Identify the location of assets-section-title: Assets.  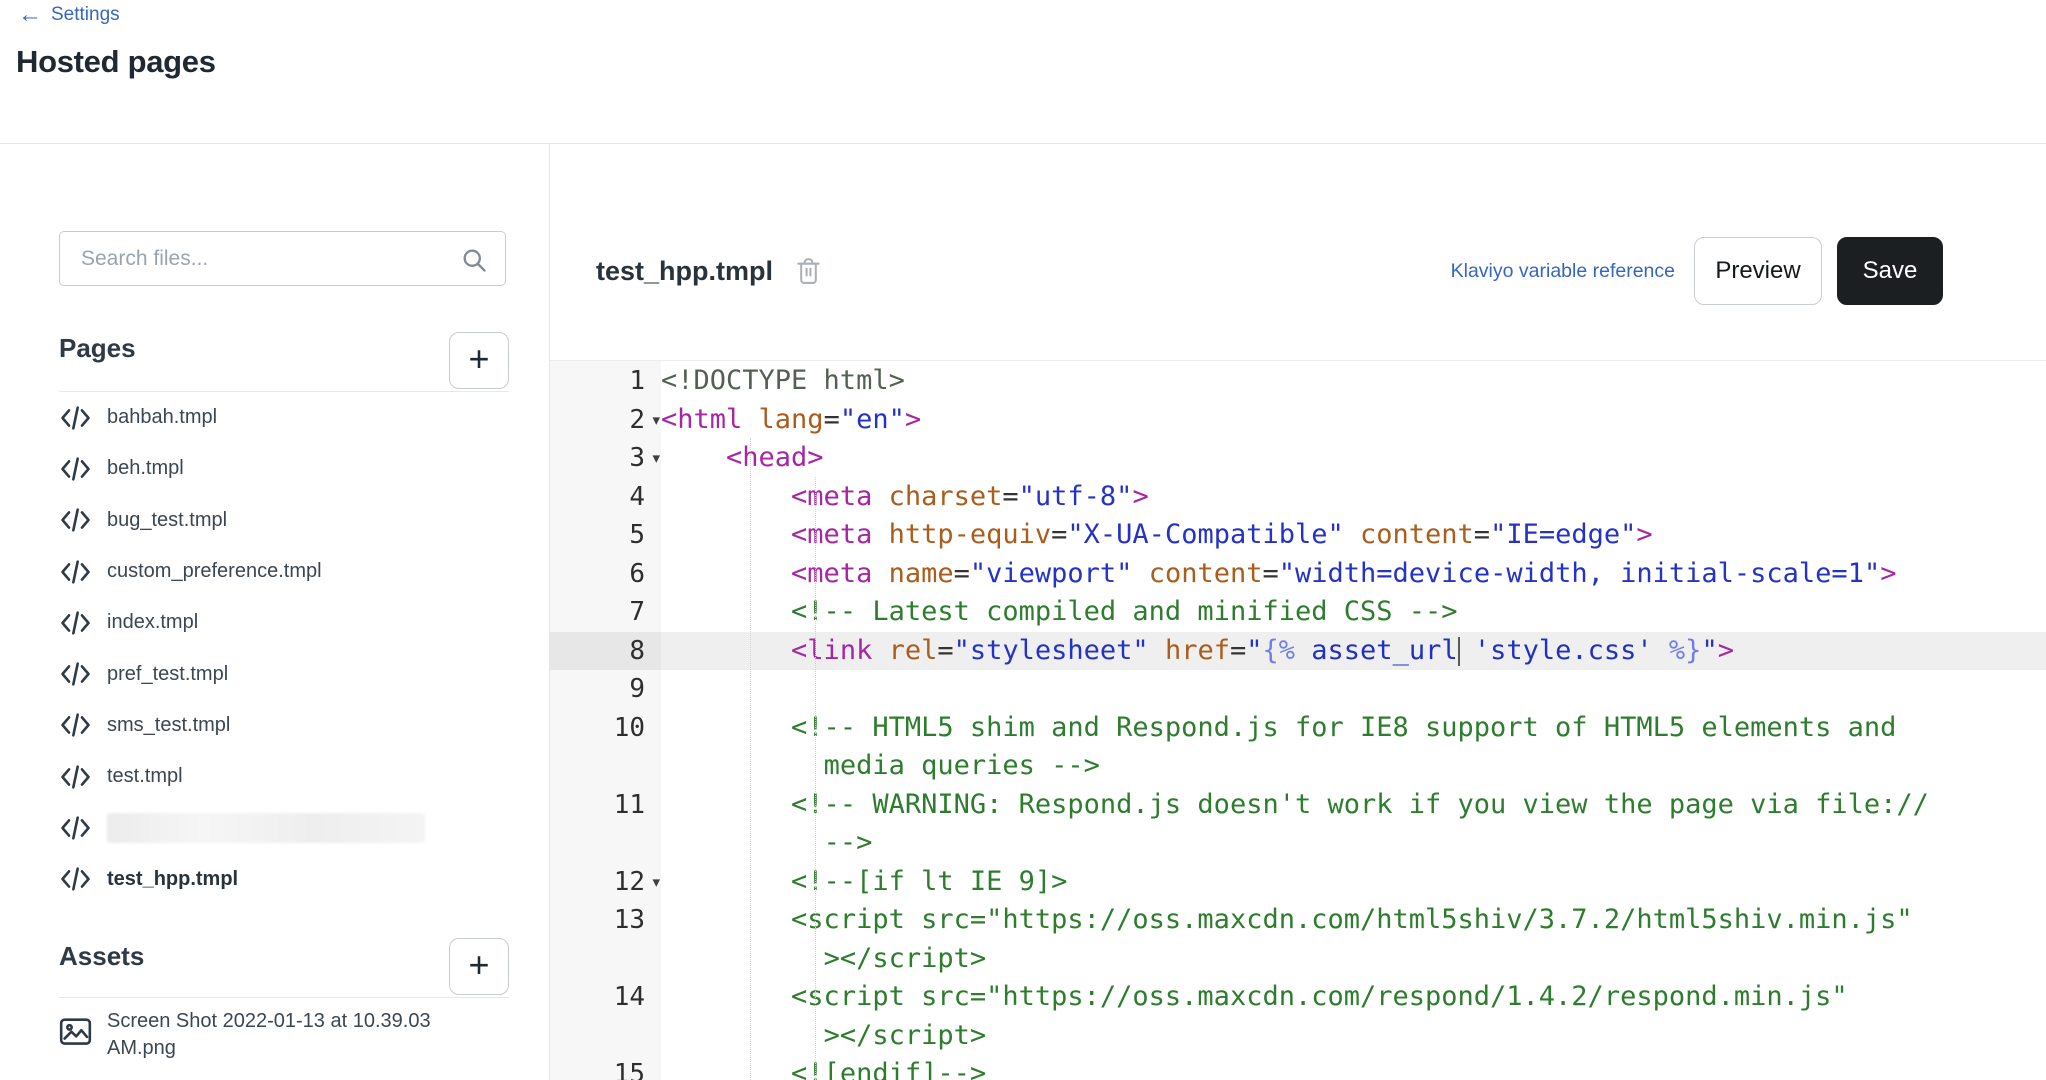
(102, 956).